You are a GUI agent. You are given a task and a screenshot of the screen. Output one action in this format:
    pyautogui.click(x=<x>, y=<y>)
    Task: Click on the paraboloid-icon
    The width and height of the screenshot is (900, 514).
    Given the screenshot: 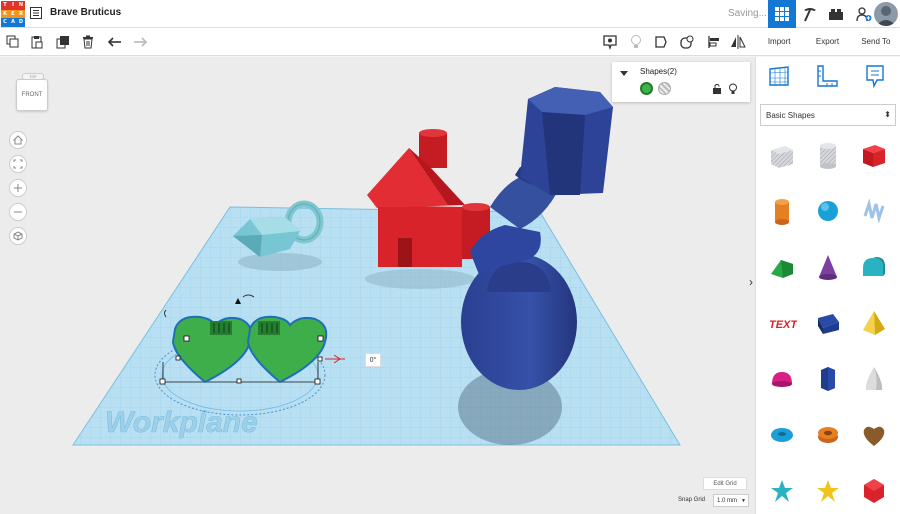 What is the action you would take?
    pyautogui.click(x=874, y=378)
    